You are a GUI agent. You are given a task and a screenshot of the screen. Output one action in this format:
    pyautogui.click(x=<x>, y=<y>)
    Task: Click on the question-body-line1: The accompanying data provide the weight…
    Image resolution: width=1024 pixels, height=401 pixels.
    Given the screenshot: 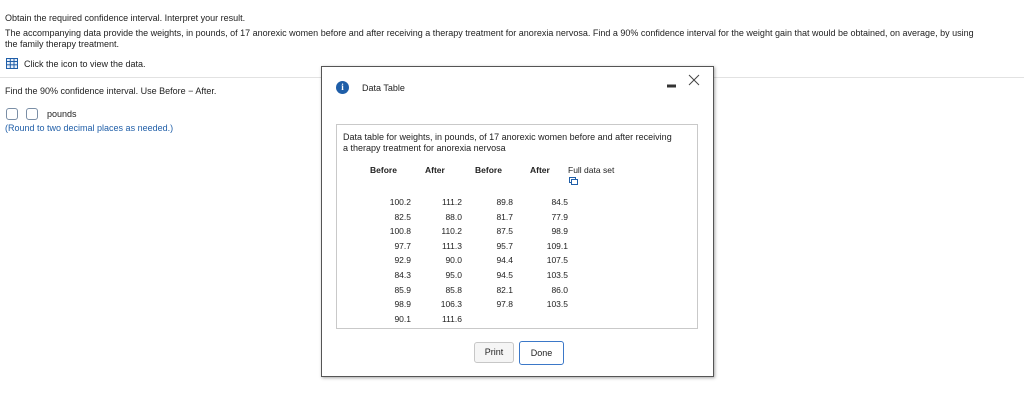 What is the action you would take?
    pyautogui.click(x=489, y=33)
    